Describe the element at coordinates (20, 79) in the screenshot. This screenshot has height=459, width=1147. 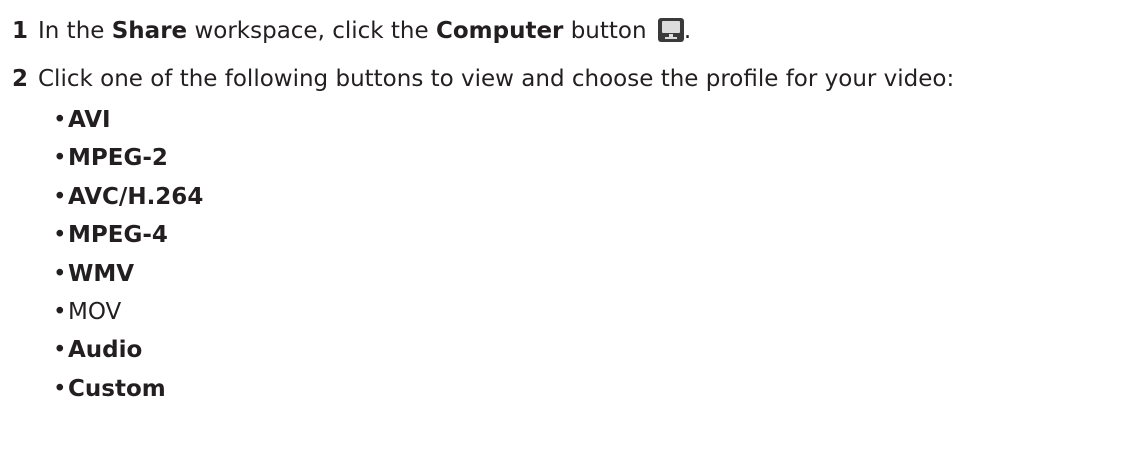
I see `step-number: 2` at that location.